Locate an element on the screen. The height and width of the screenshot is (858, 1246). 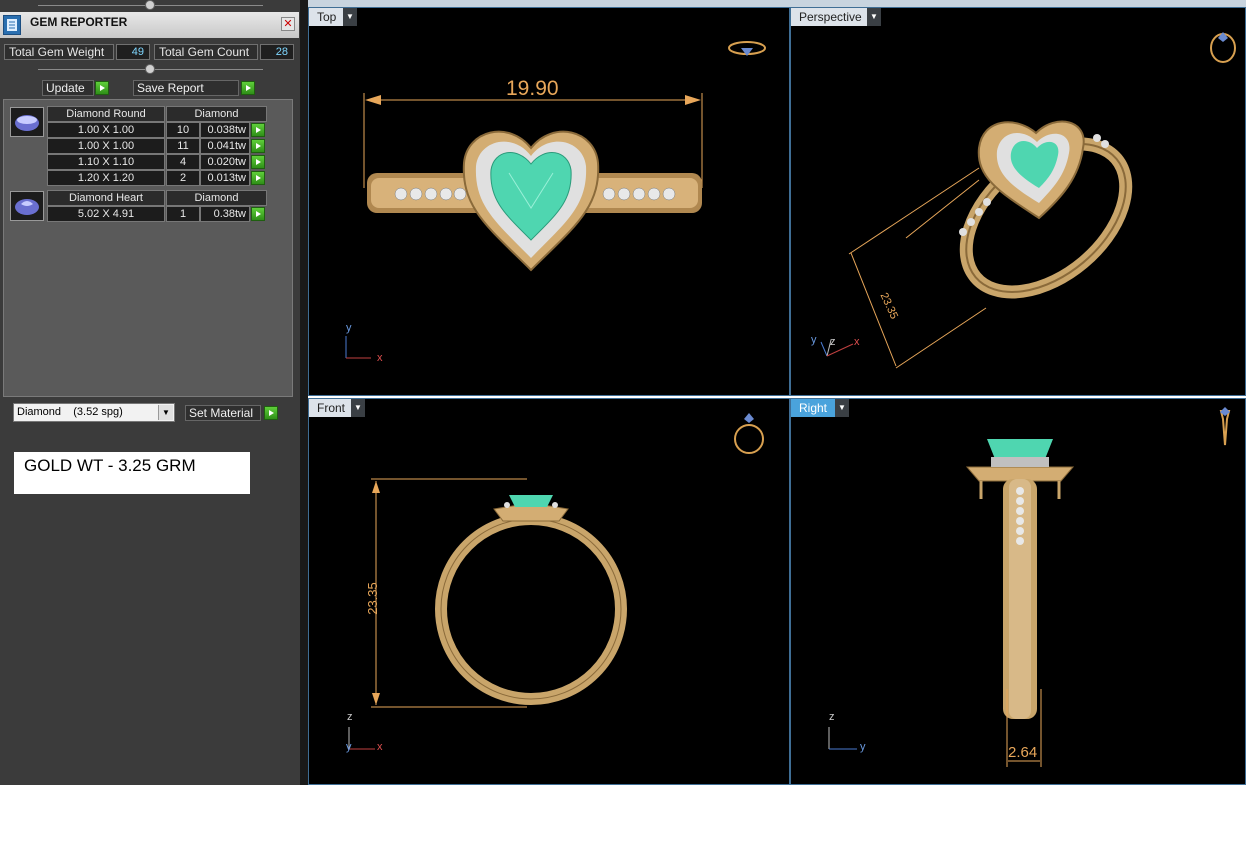
gem-count: 4 is located at coordinates (183, 162).